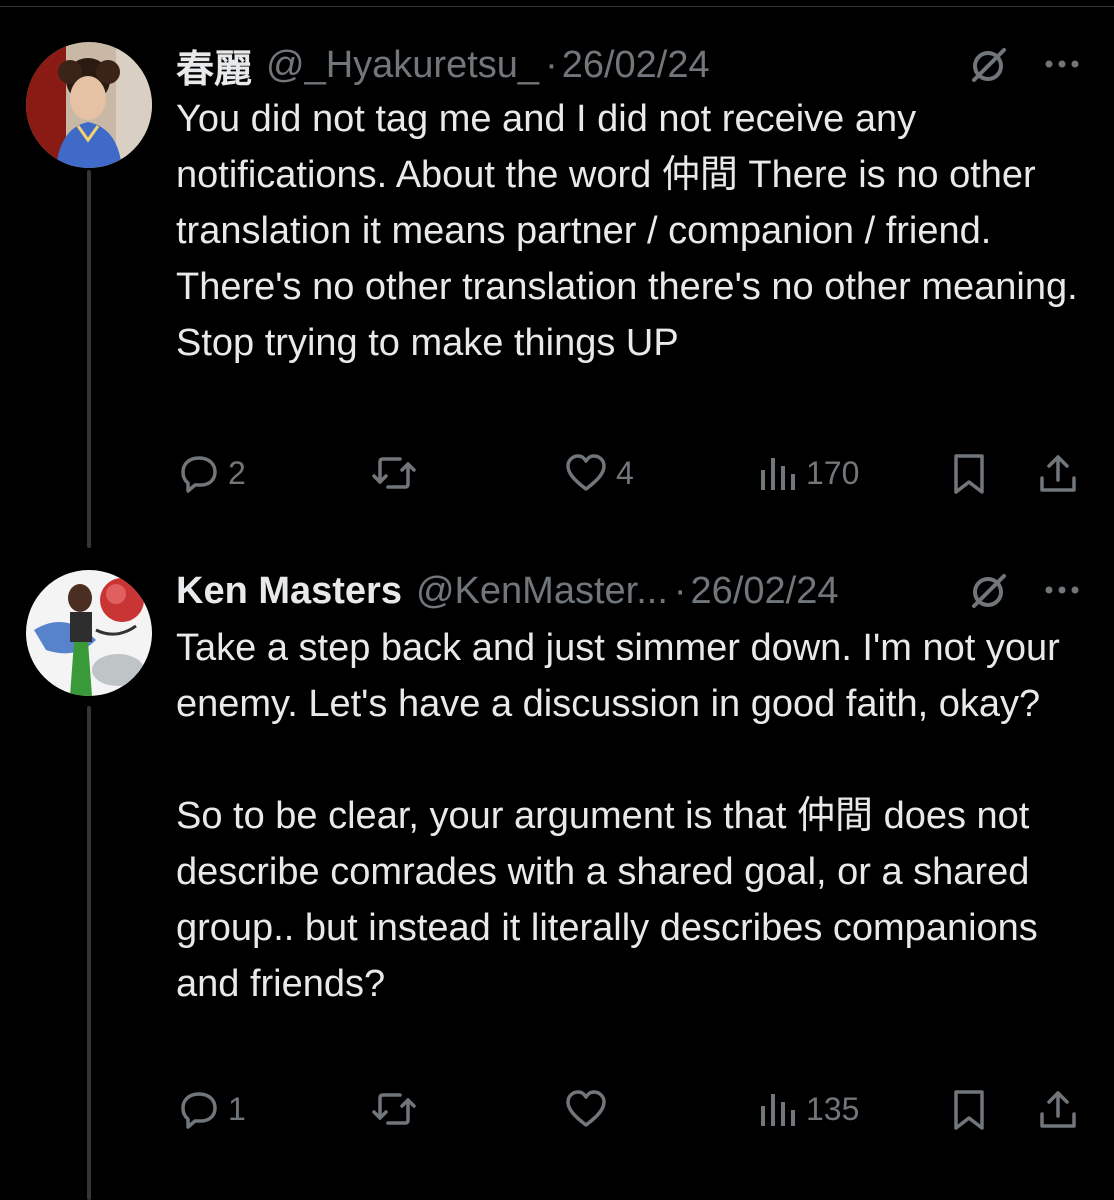  I want to click on like-count: 4, so click(625, 472).